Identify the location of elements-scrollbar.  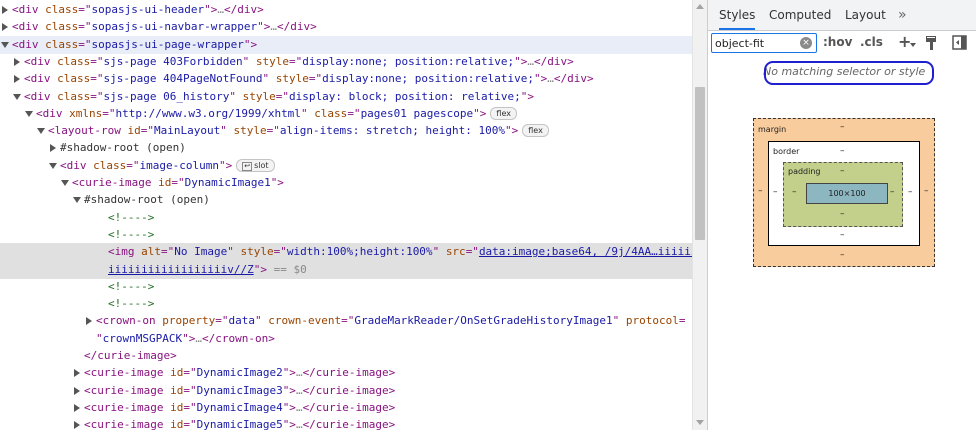
(699, 215).